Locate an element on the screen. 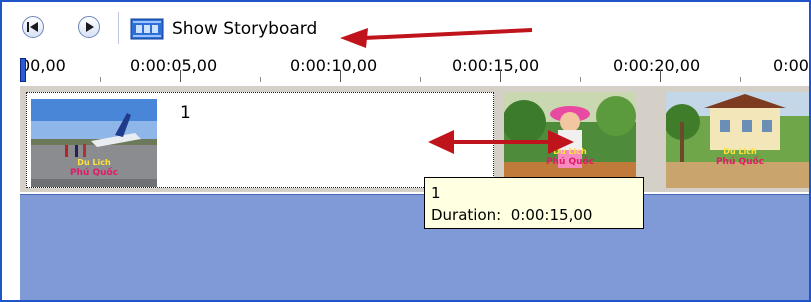 The image size is (811, 302). ruler-tick-label: 0:00:20,00 is located at coordinates (657, 65).